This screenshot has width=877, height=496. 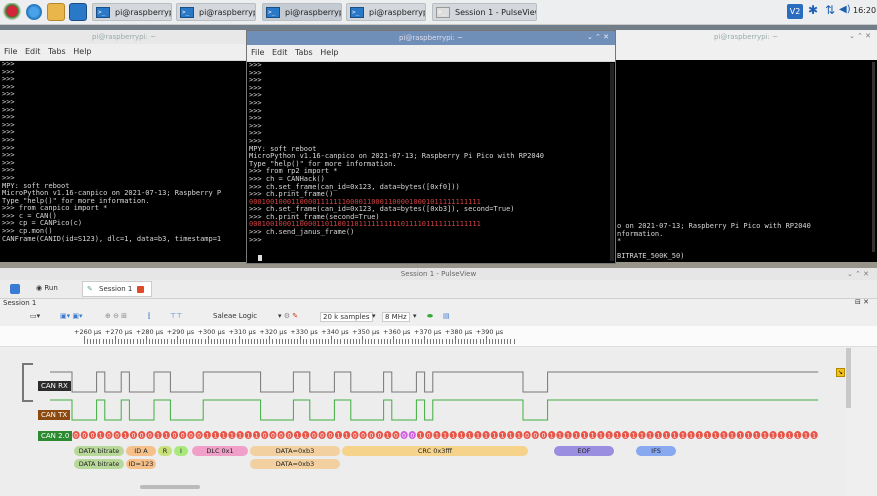 I want to click on annotation-r: R, so click(x=165, y=451).